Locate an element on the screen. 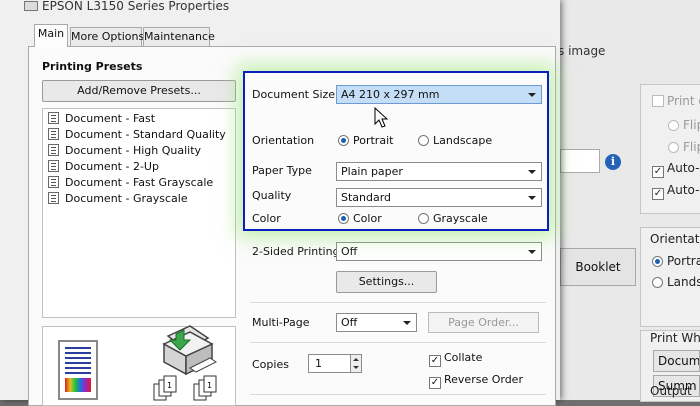 This screenshot has width=700, height=406. preset-item: Document - 2-Up is located at coordinates (103, 168).